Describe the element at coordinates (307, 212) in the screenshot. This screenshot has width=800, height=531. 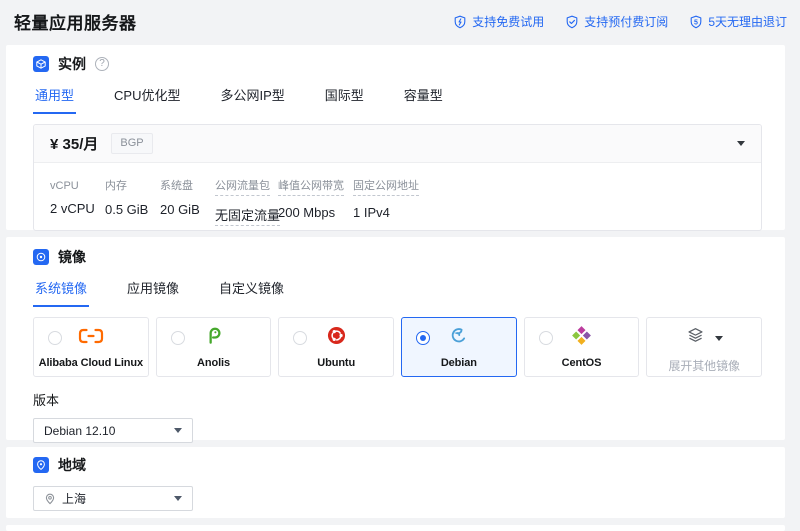
I see `spec-value: 200 Mbps` at that location.